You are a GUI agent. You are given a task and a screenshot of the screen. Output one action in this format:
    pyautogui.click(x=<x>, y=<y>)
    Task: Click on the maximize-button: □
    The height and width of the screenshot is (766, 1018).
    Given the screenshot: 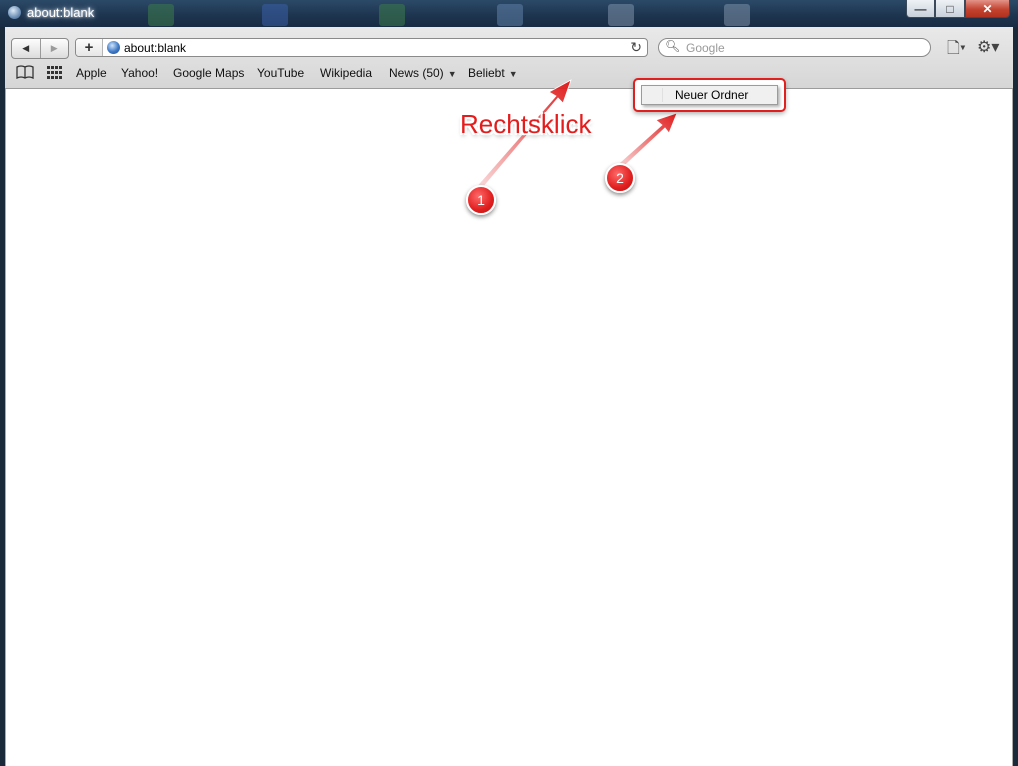 What is the action you would take?
    pyautogui.click(x=950, y=9)
    